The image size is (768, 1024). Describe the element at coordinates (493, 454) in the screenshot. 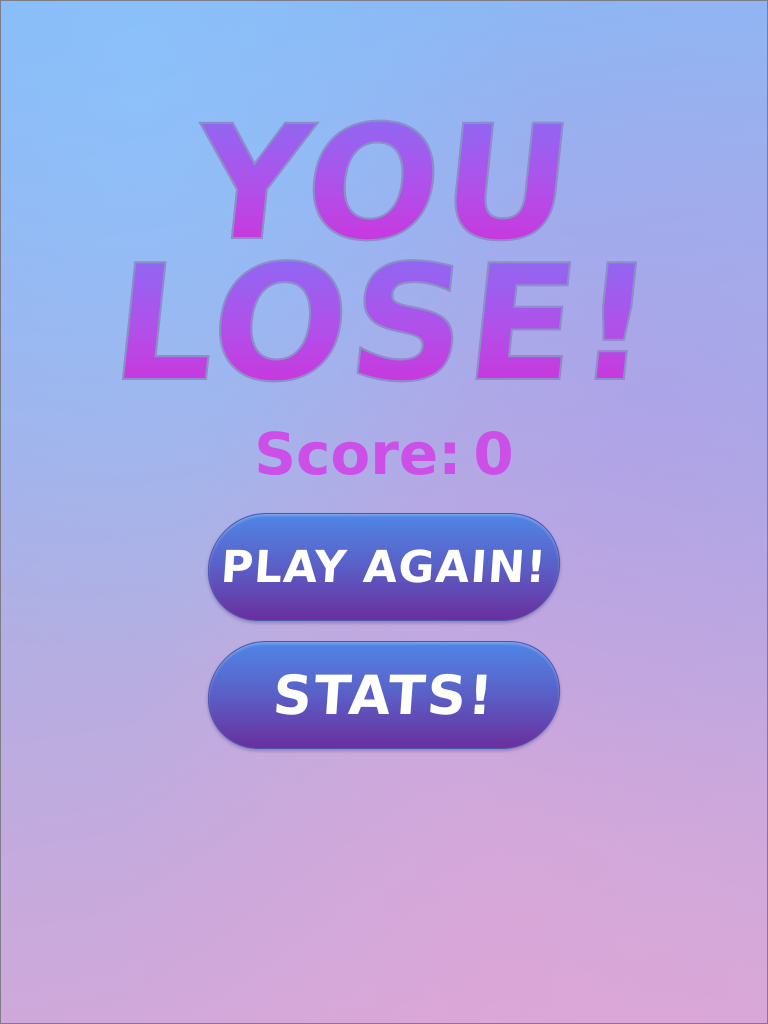

I see `score-value: 0` at that location.